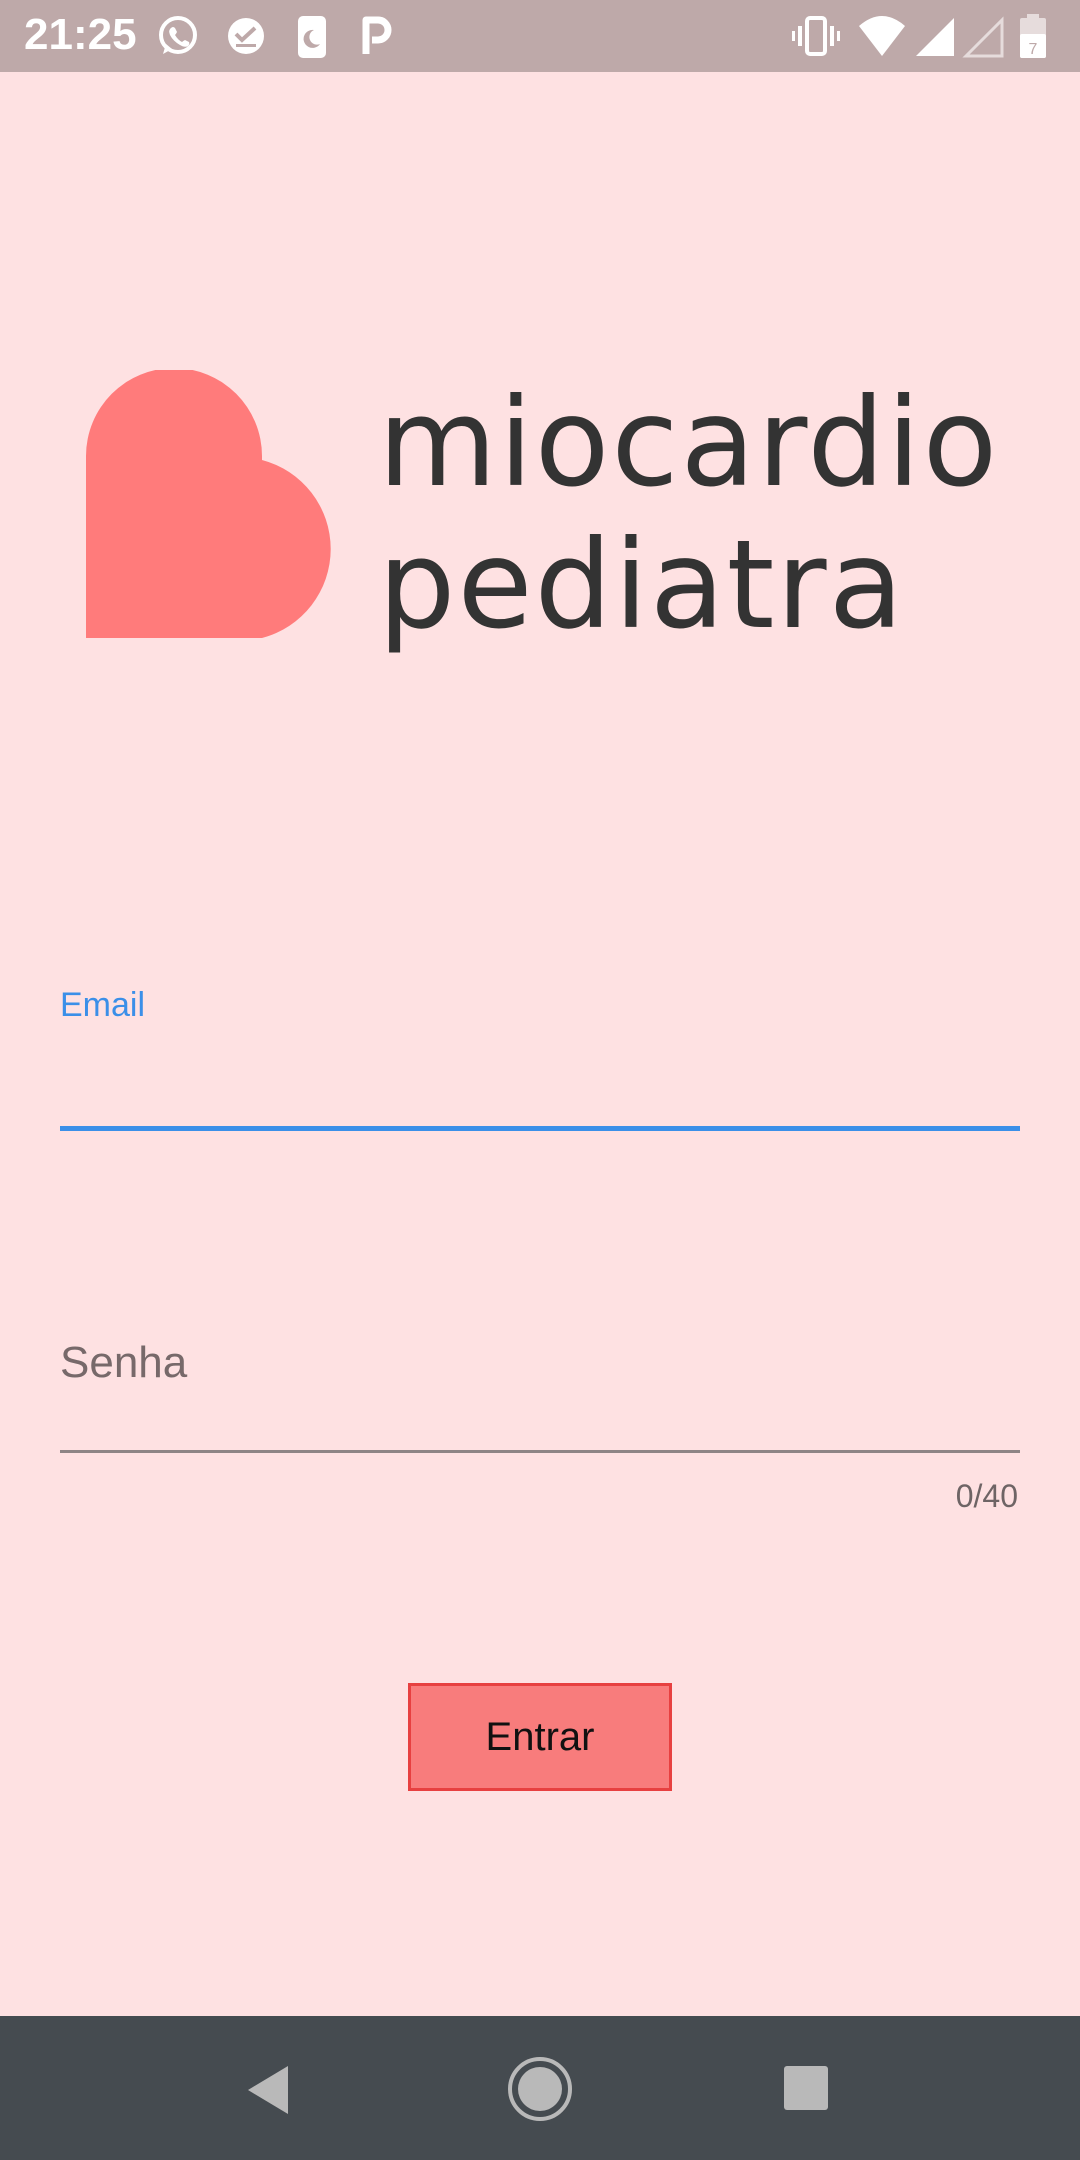  I want to click on checkmark-icon, so click(246, 36).